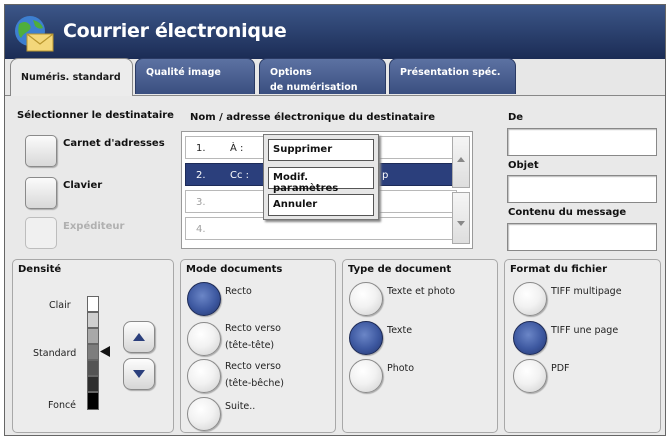 This screenshot has width=671, height=440. I want to click on tab-layout-adjustment: Présentation spéc., so click(452, 76).